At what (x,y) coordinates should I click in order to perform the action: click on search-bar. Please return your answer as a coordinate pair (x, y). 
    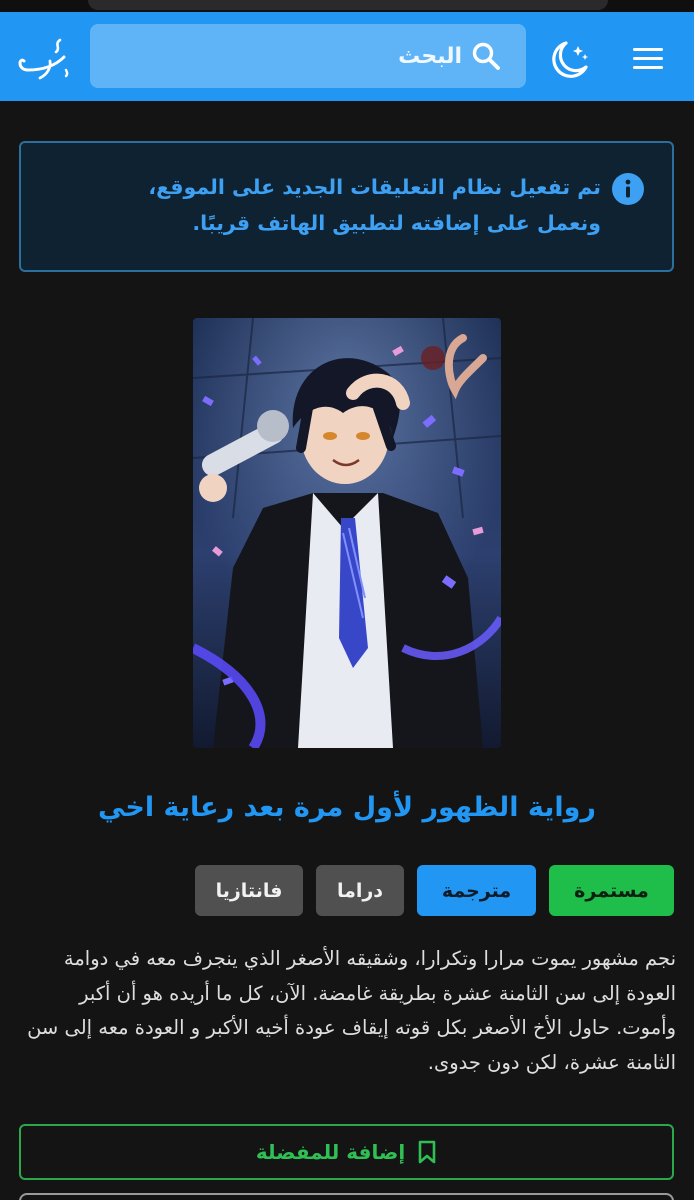
    Looking at the image, I should click on (308, 56).